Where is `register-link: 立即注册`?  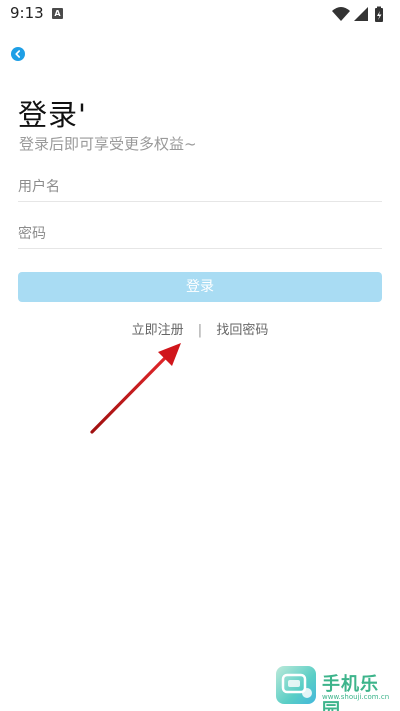
register-link: 立即注册 is located at coordinates (158, 330).